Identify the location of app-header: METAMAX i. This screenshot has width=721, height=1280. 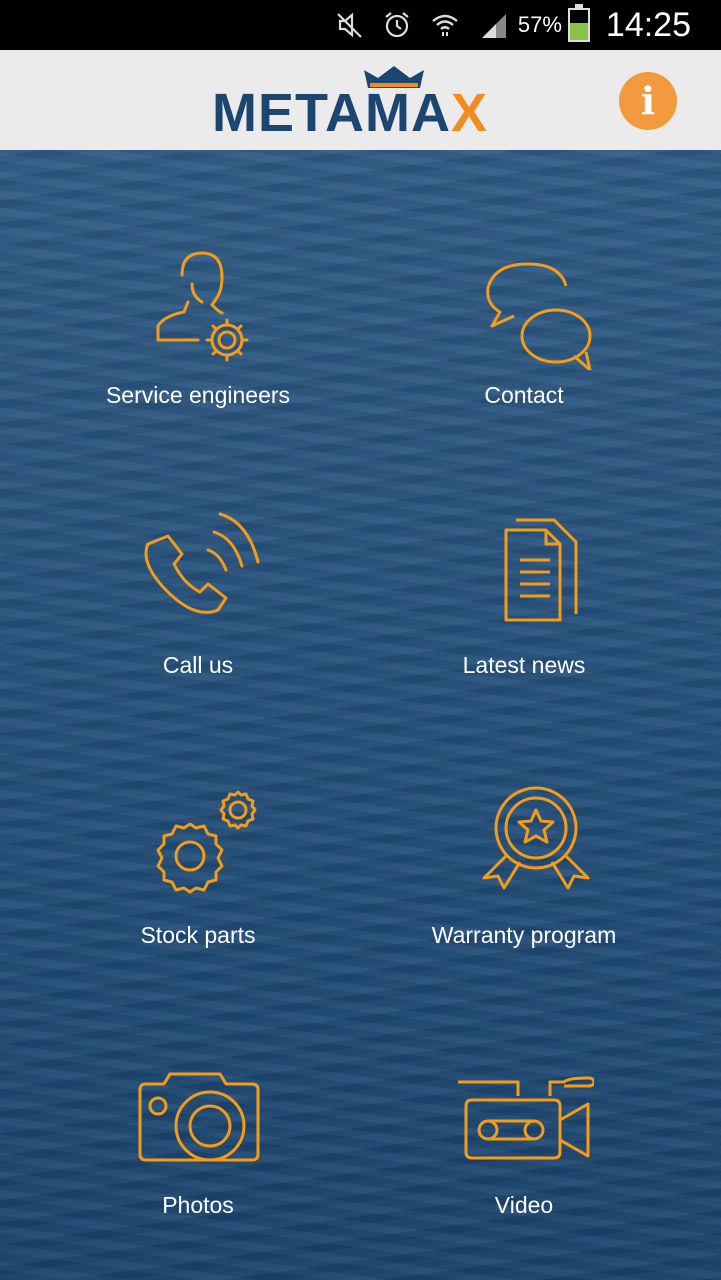
(360, 100).